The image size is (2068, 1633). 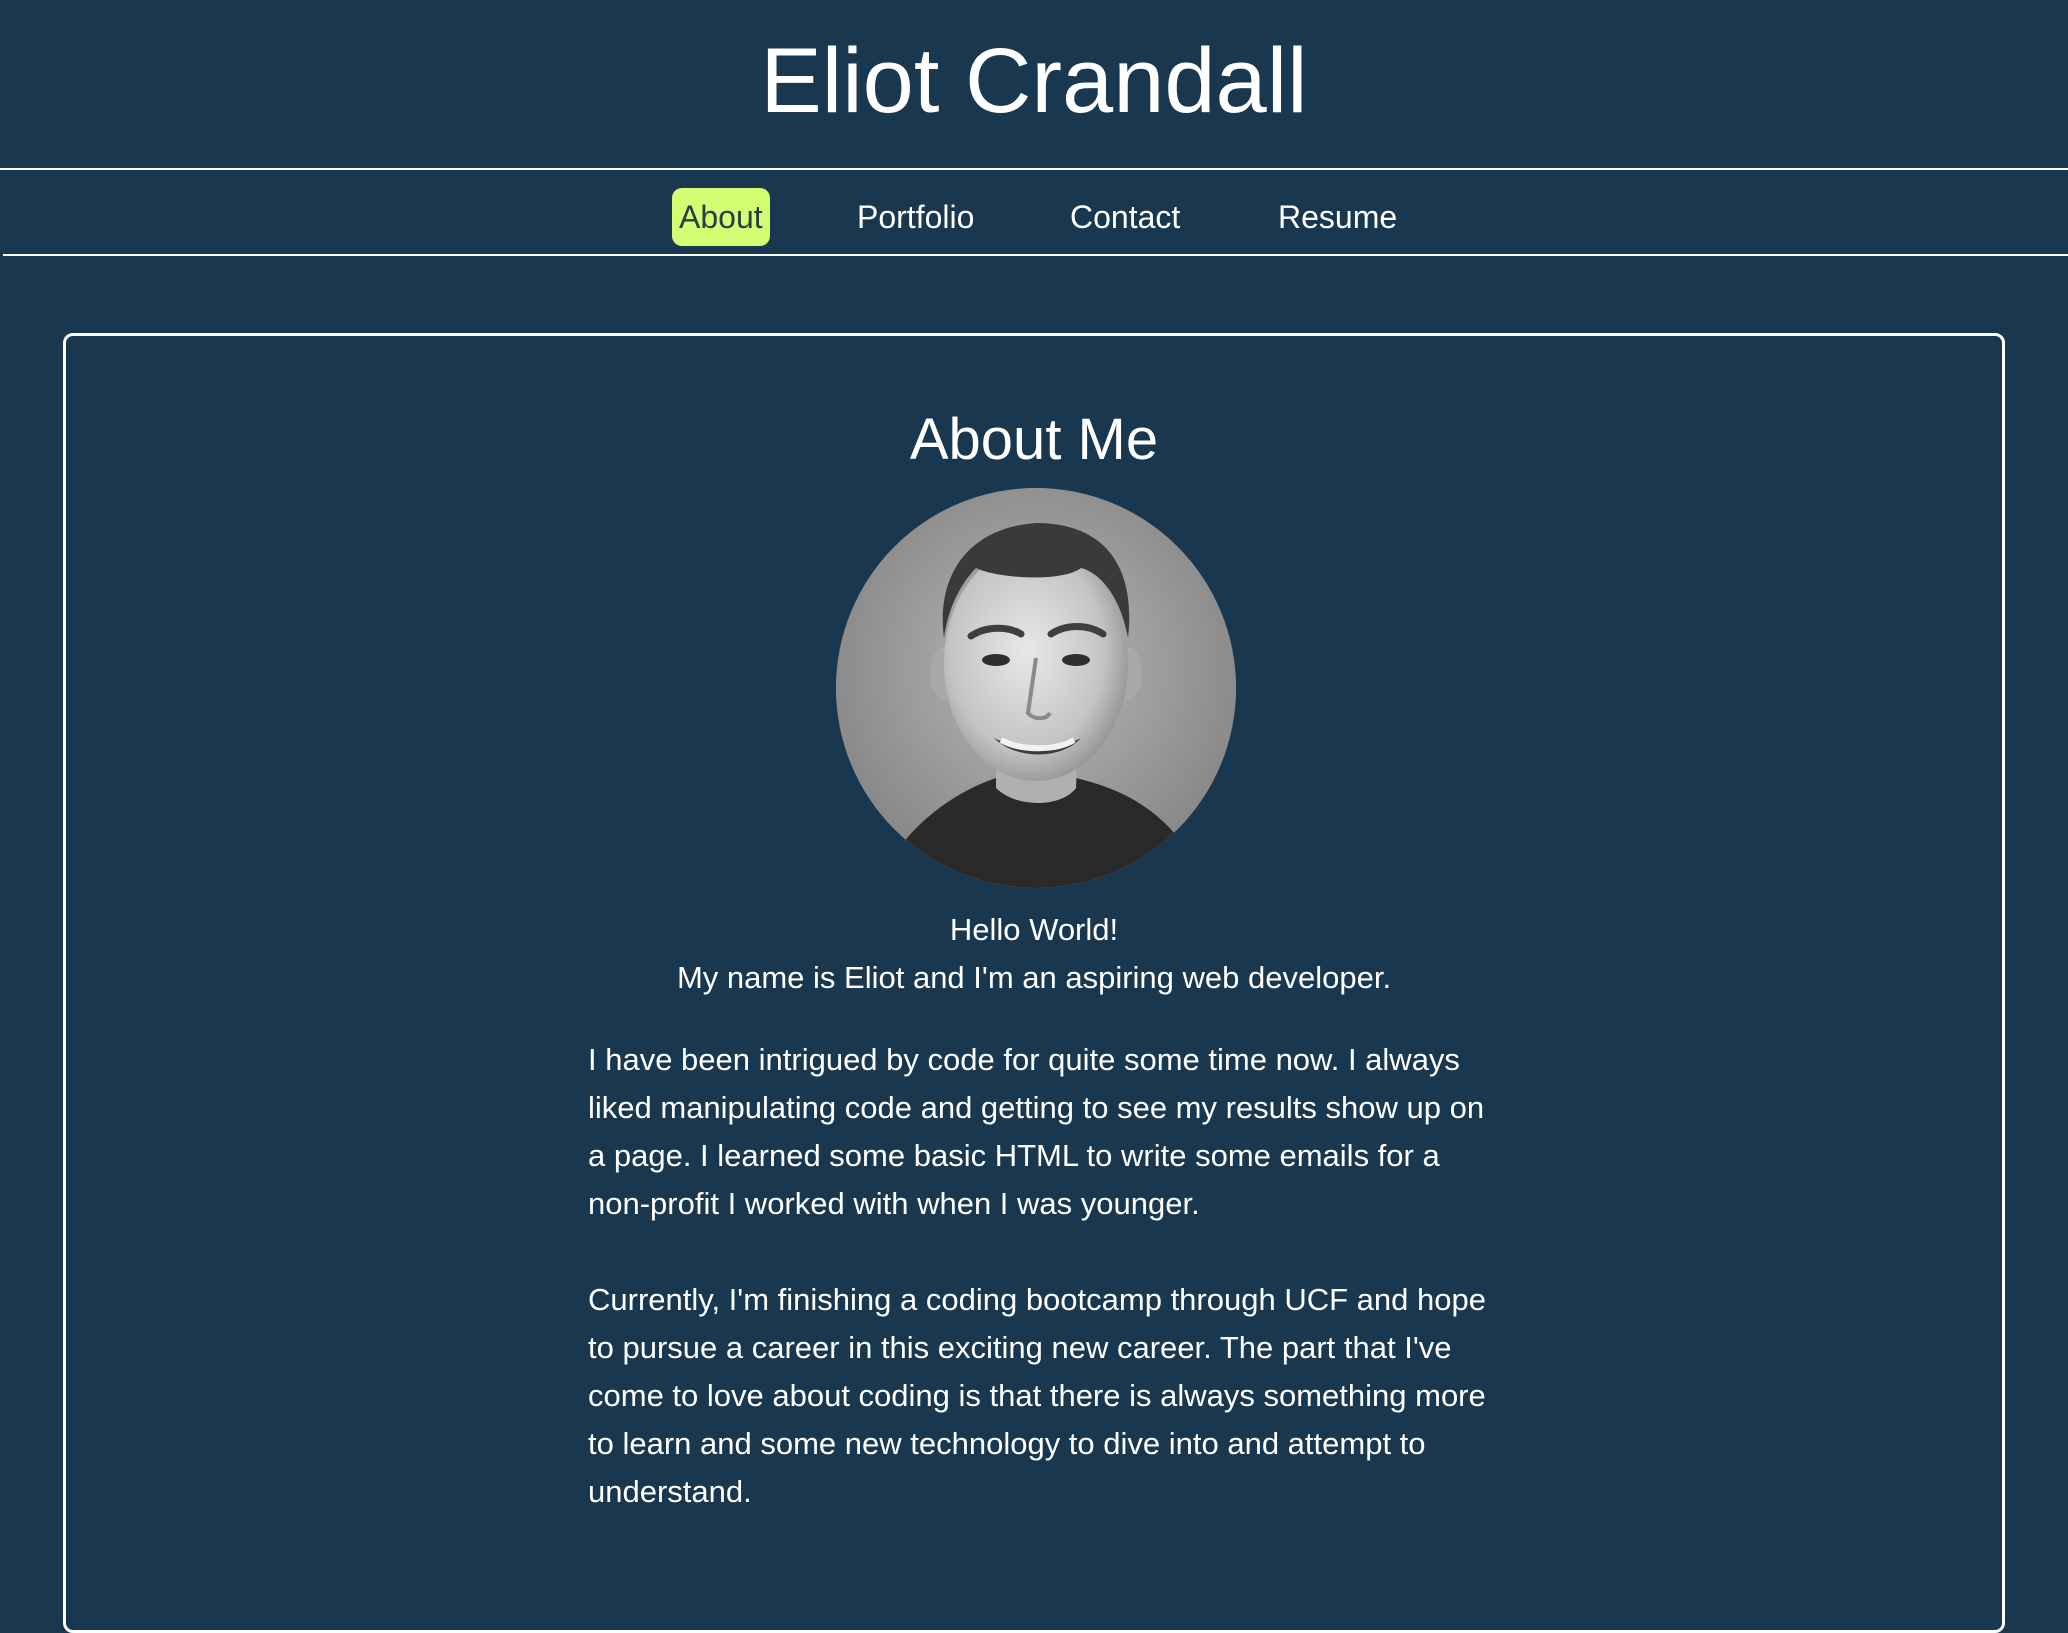 I want to click on portrait-icon, so click(x=1036, y=688).